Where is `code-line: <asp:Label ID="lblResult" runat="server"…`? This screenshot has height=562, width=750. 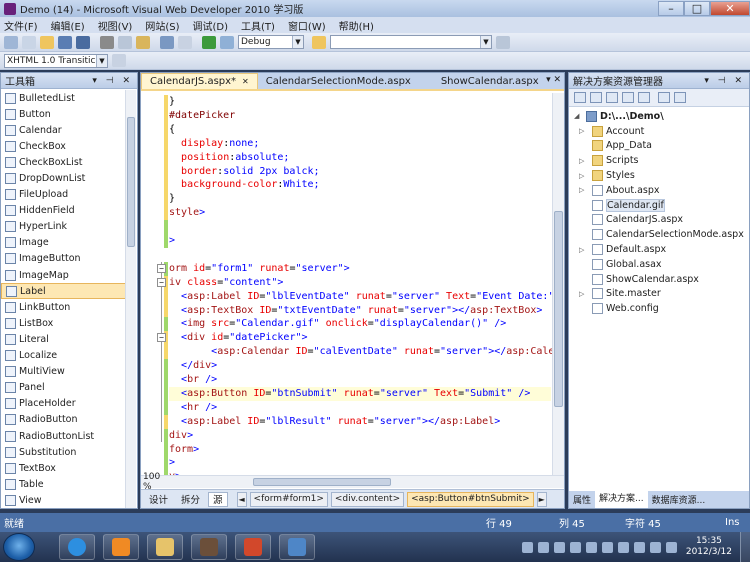 code-line: <asp:Label ID="lblResult" runat="server"… is located at coordinates (334, 422).